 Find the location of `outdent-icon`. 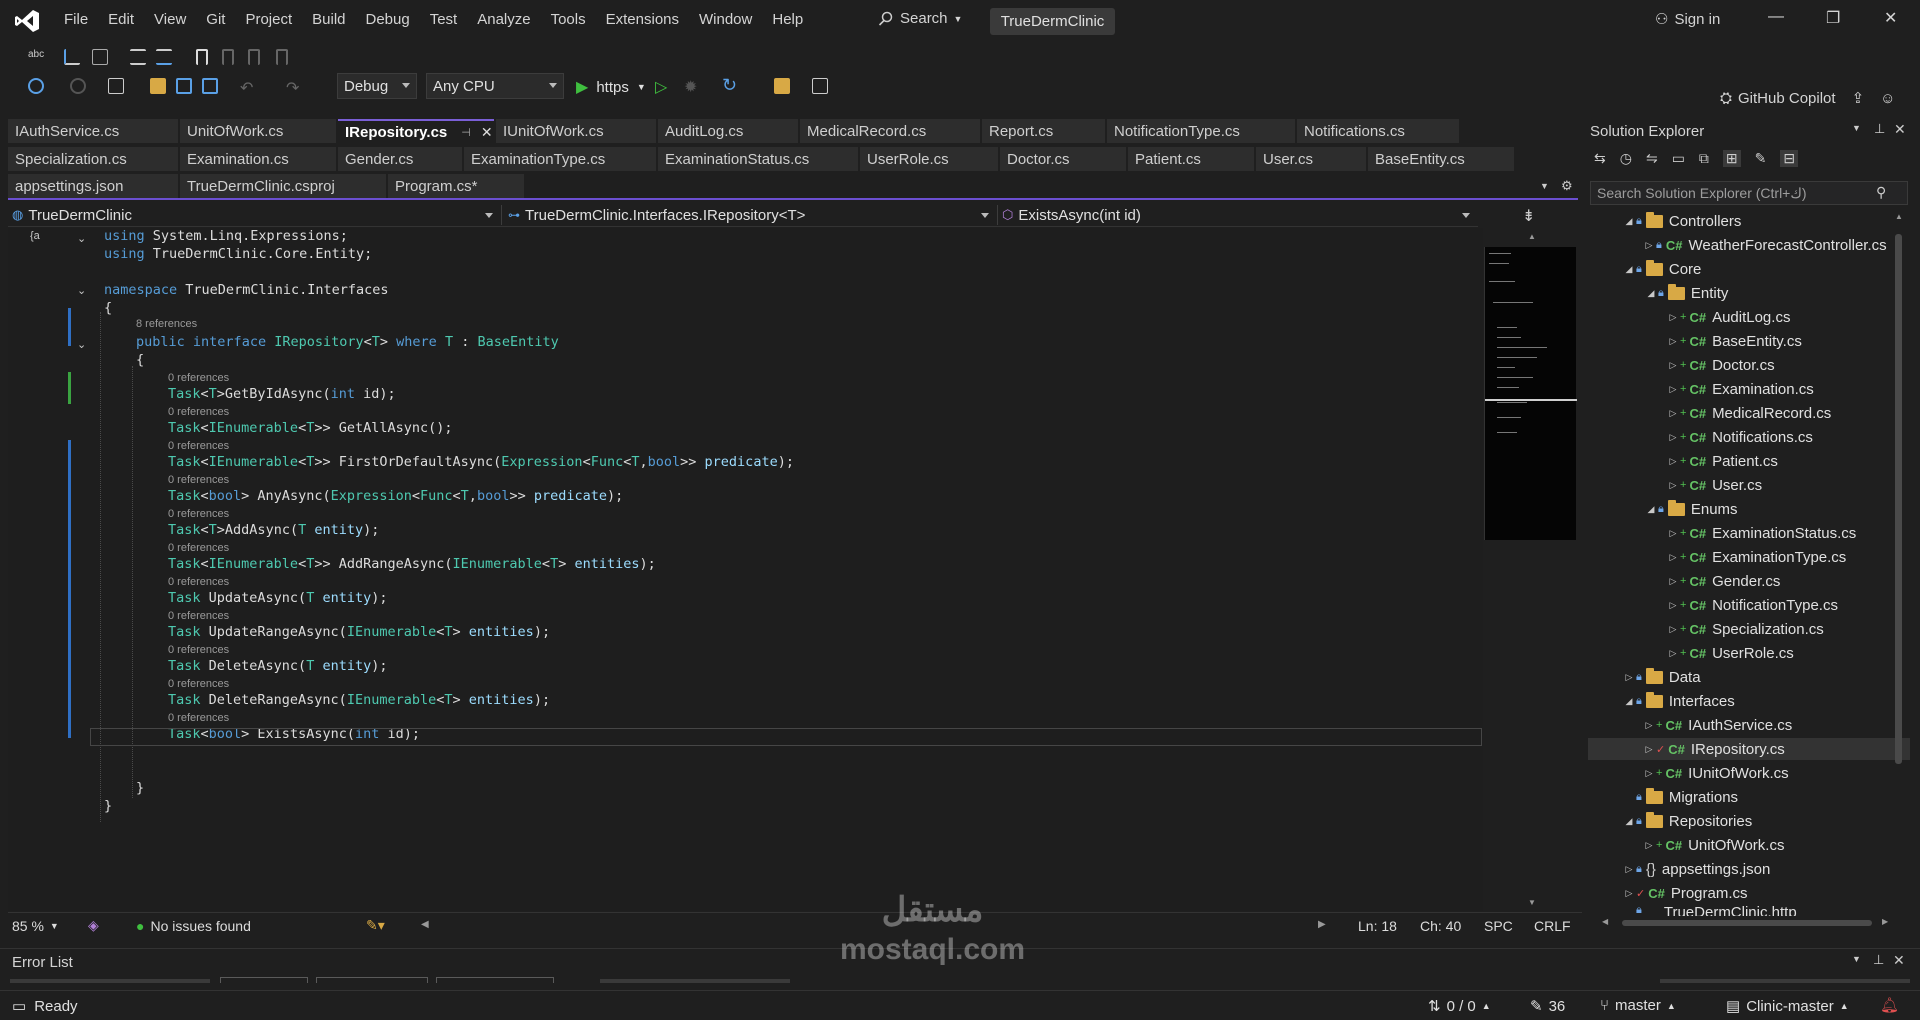

outdent-icon is located at coordinates (164, 57).